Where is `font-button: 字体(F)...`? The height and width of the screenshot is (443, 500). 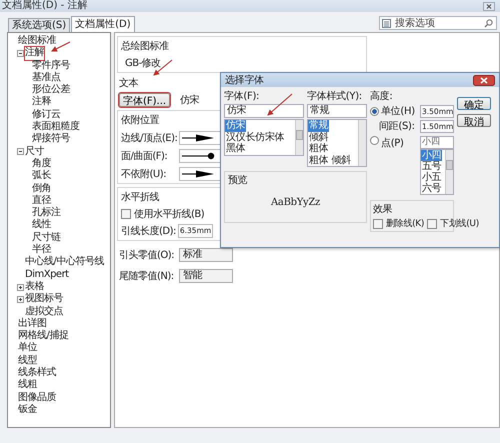 font-button: 字体(F)... is located at coordinates (144, 100).